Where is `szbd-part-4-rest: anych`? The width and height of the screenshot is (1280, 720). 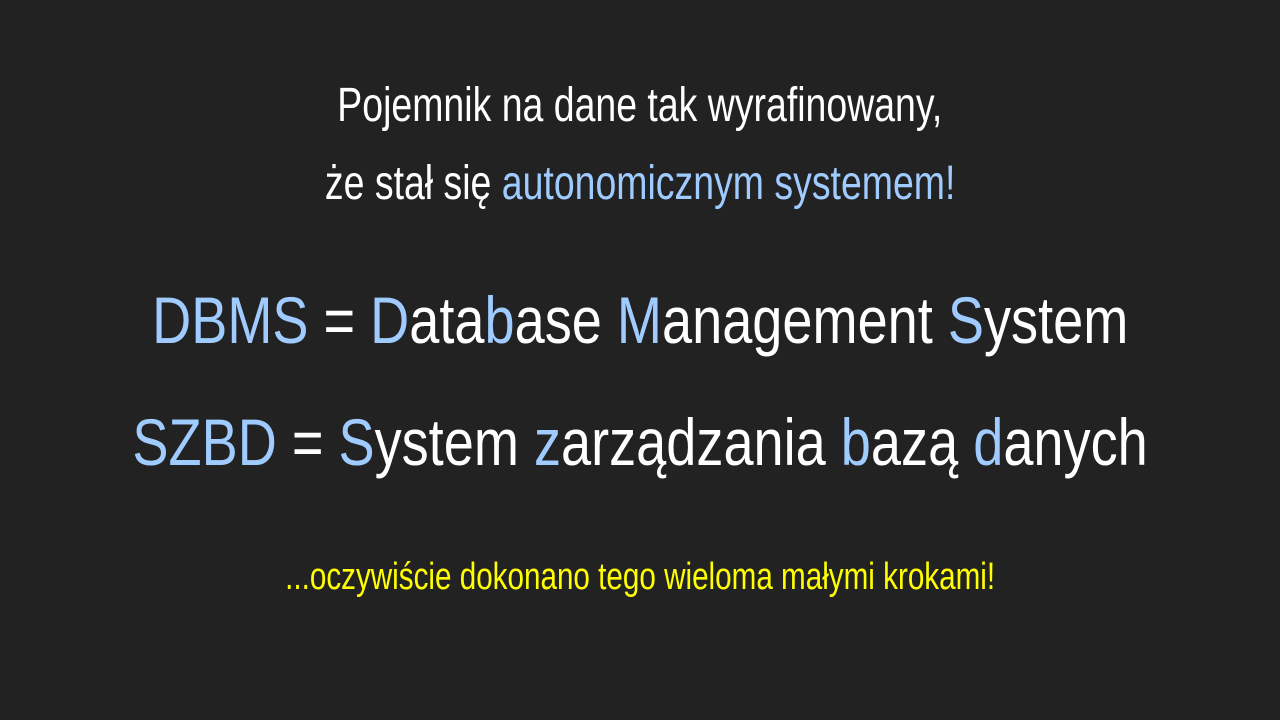
szbd-part-4-rest: anych is located at coordinates (1075, 442).